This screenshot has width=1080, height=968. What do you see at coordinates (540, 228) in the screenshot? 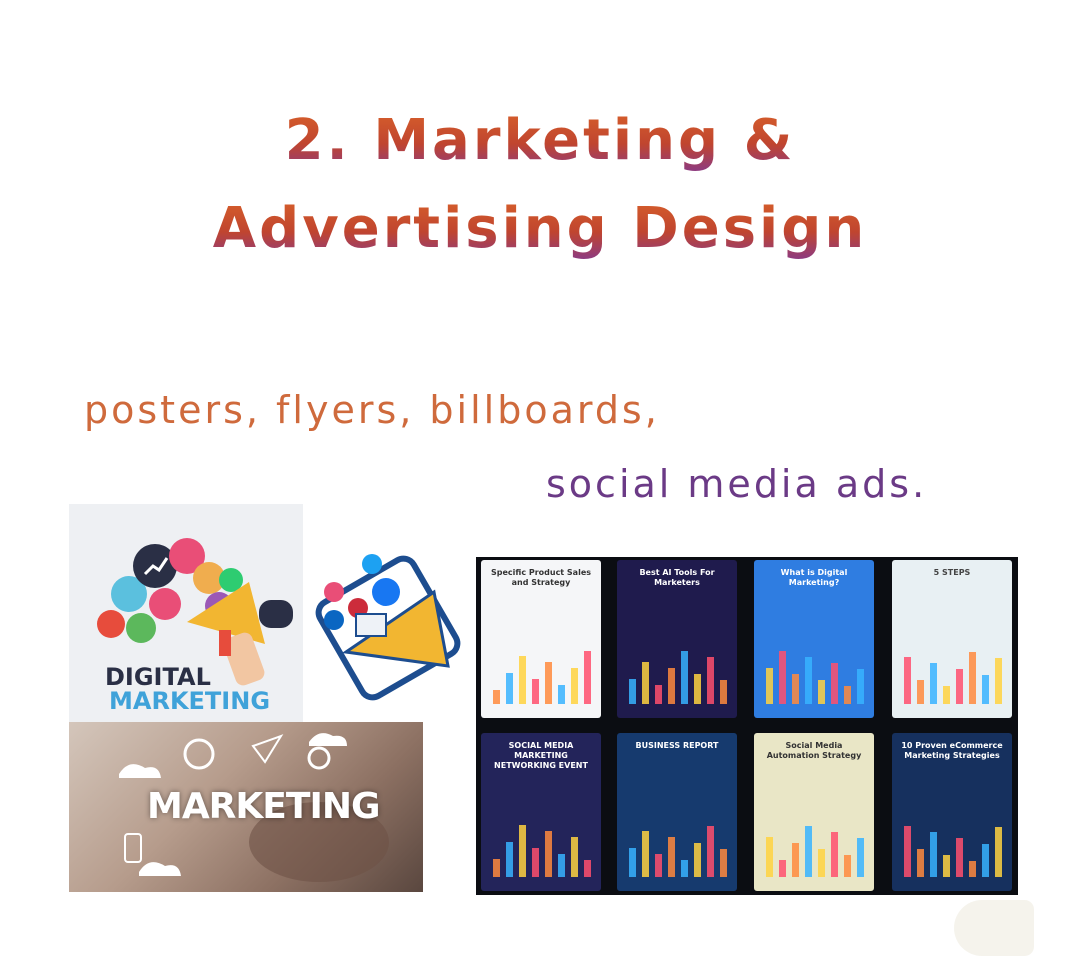
I see `page-title-line-2: Advertising Design` at bounding box center [540, 228].